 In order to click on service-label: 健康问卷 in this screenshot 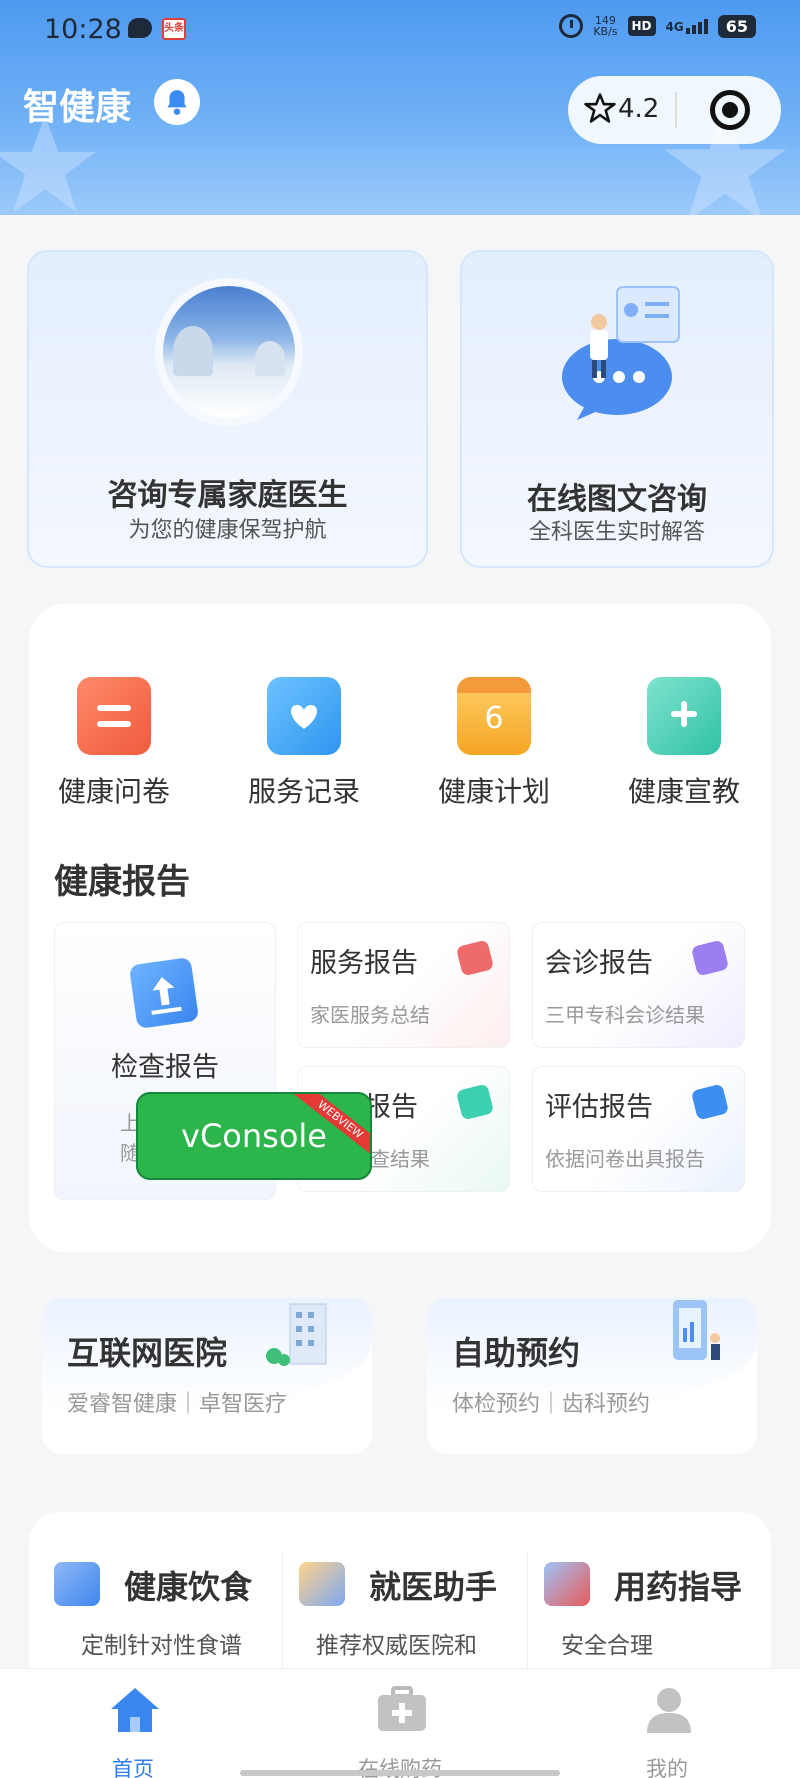, I will do `click(113, 791)`.